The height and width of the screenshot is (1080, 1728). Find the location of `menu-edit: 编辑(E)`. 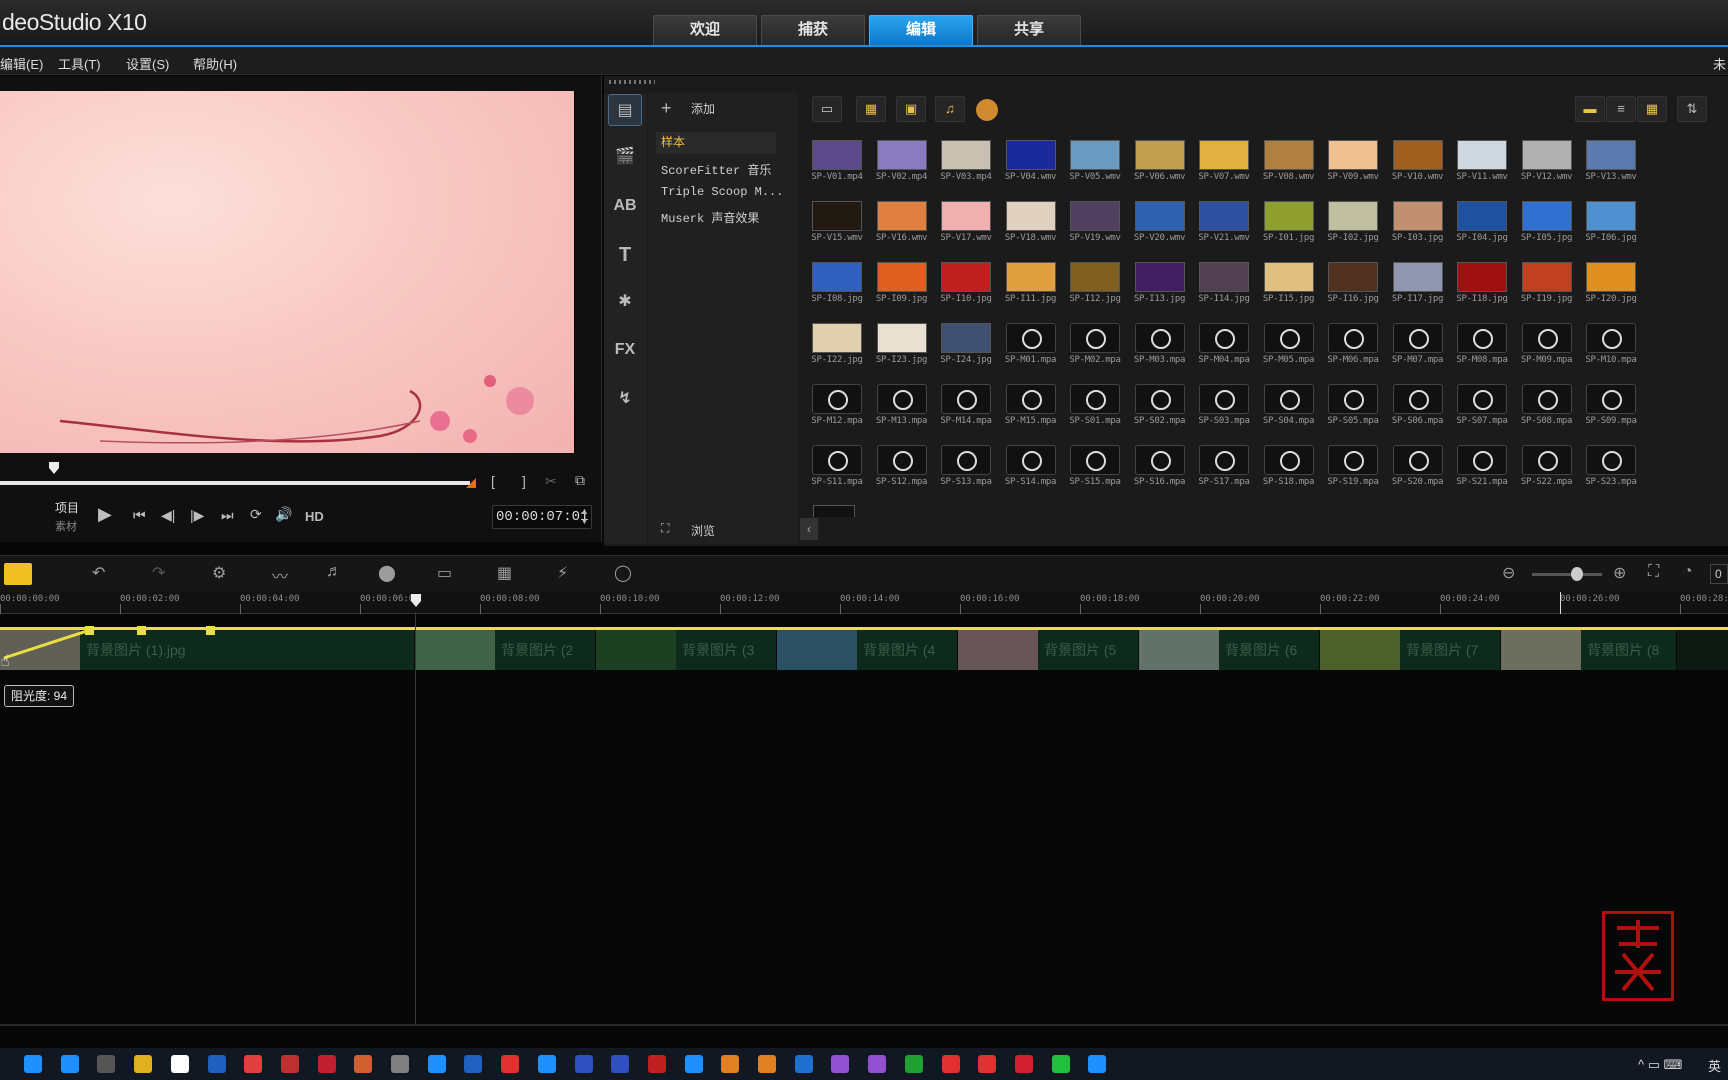

menu-edit: 编辑(E) is located at coordinates (21, 63).